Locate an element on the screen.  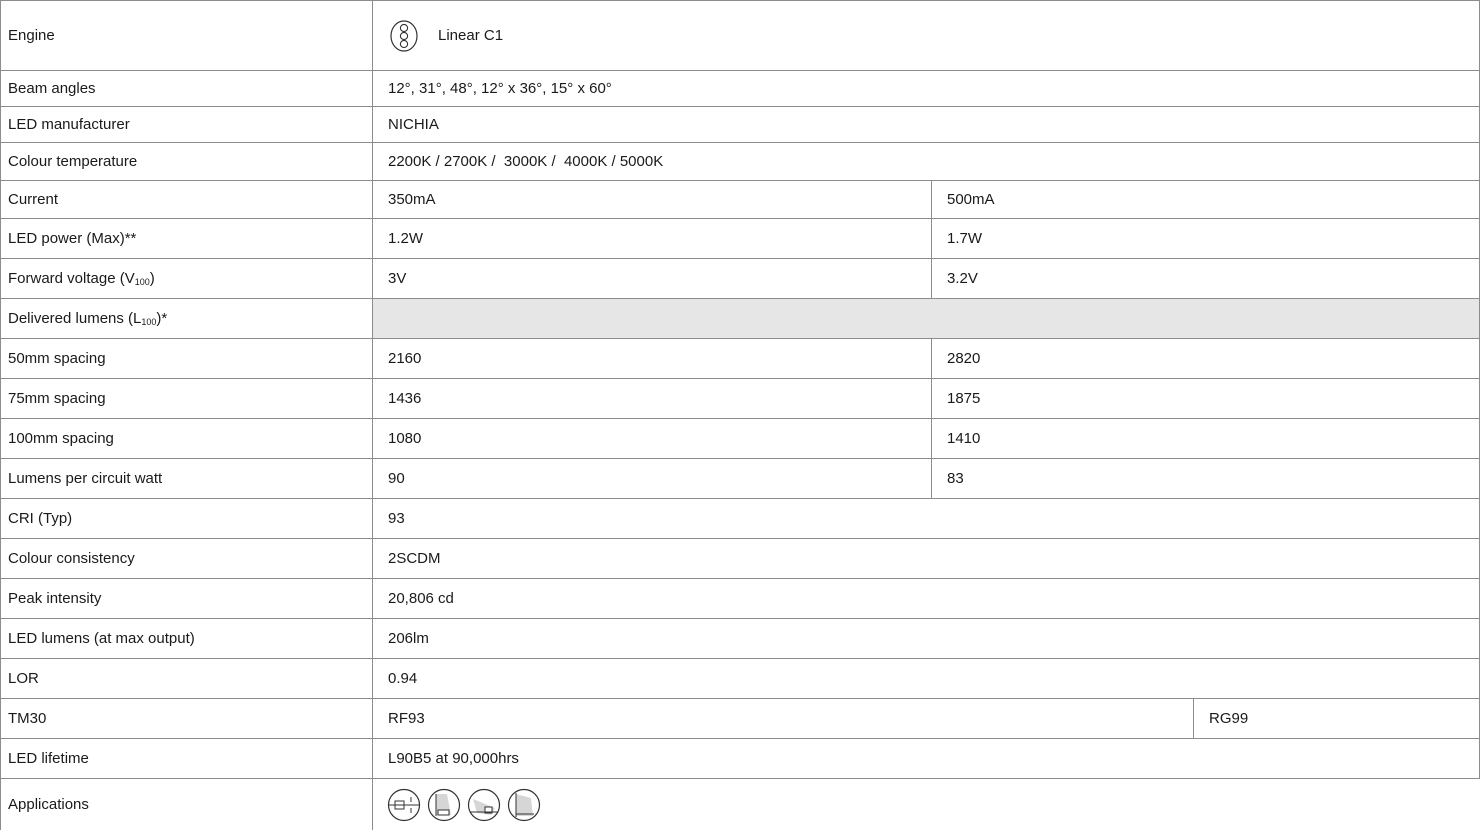
label-subscript: 100 is located at coordinates (142, 282).